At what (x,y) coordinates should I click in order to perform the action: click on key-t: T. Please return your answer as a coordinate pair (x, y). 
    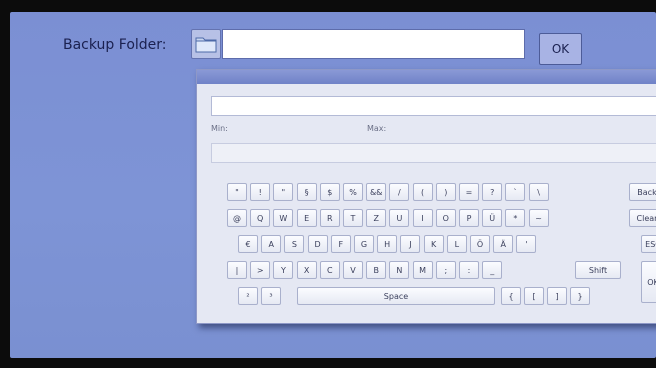
    Looking at the image, I should click on (353, 218).